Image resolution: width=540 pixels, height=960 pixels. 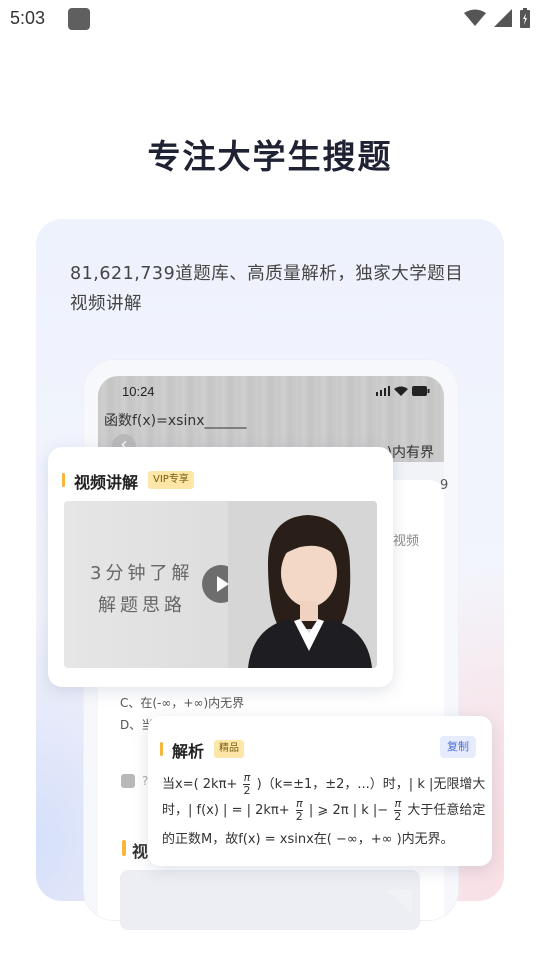 What do you see at coordinates (371, 784) in the screenshot?
I see `analysis-text: )（k=±1，±2，...）时，| k |无限增大` at bounding box center [371, 784].